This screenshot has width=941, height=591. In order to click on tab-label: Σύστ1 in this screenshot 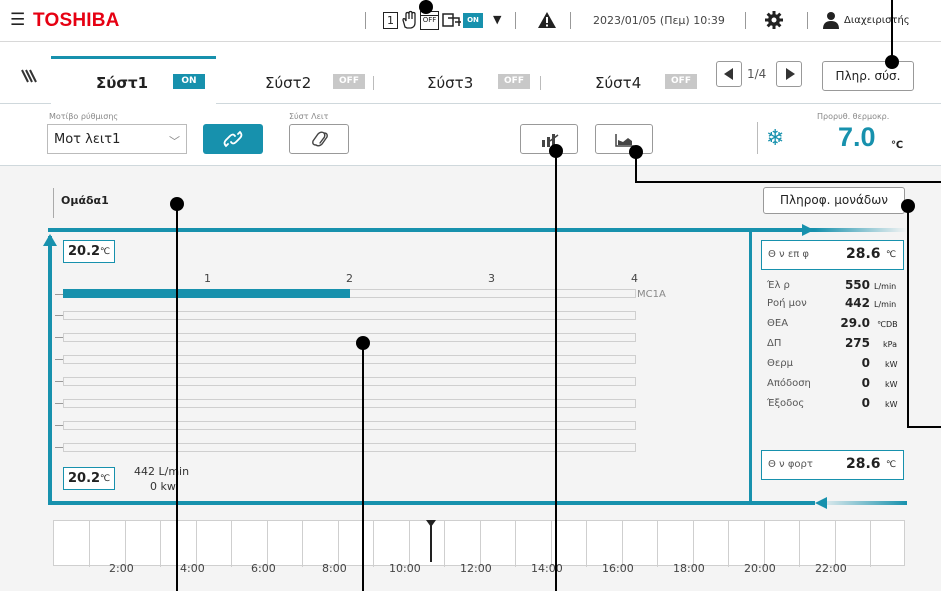, I will do `click(122, 83)`.